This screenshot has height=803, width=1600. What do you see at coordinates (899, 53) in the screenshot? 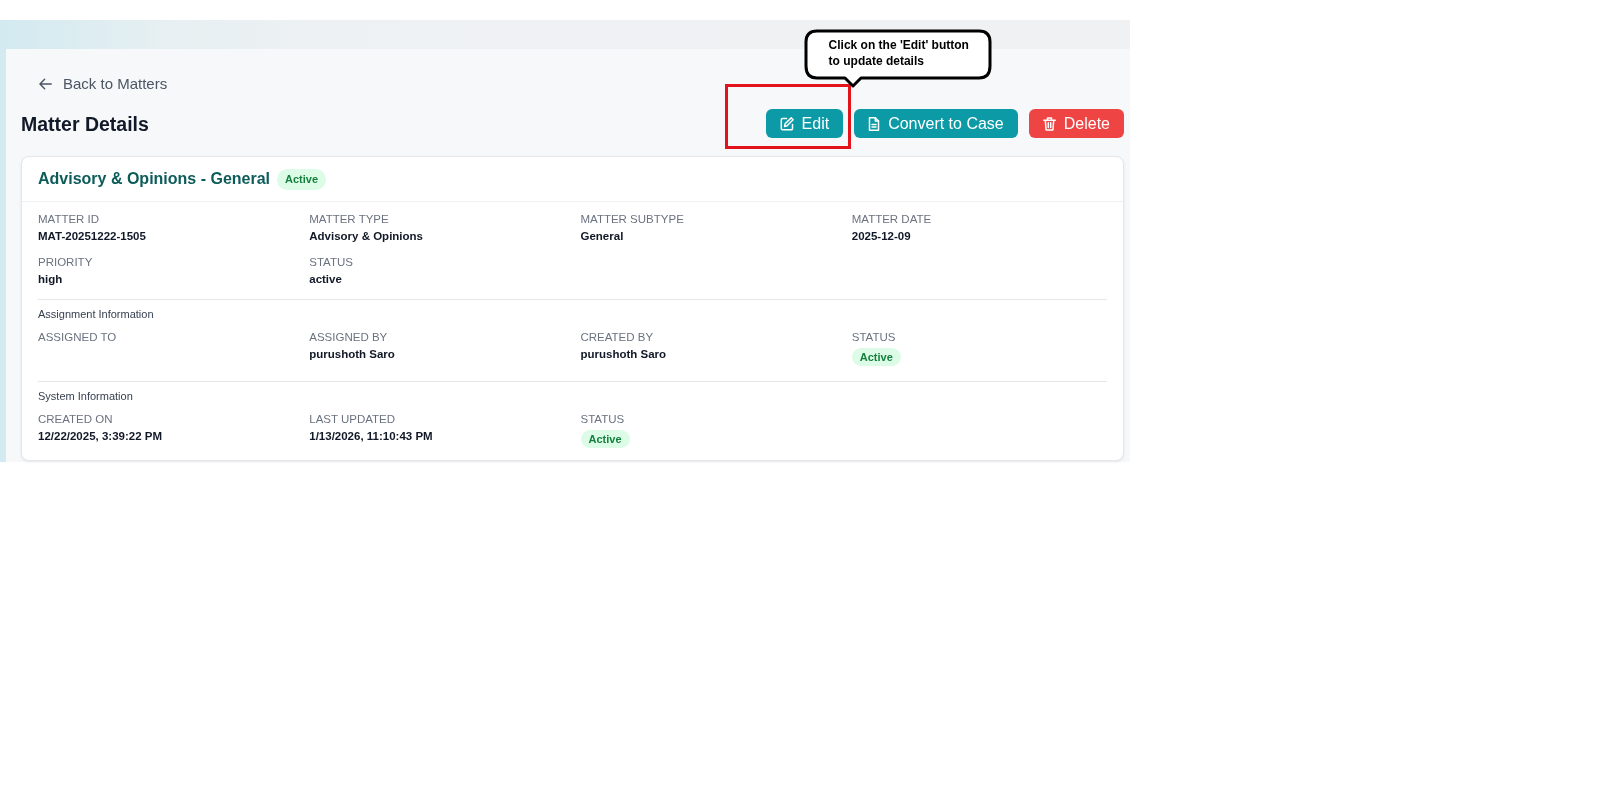
I see `callout-text: Click on the 'Edit' button to update details` at bounding box center [899, 53].